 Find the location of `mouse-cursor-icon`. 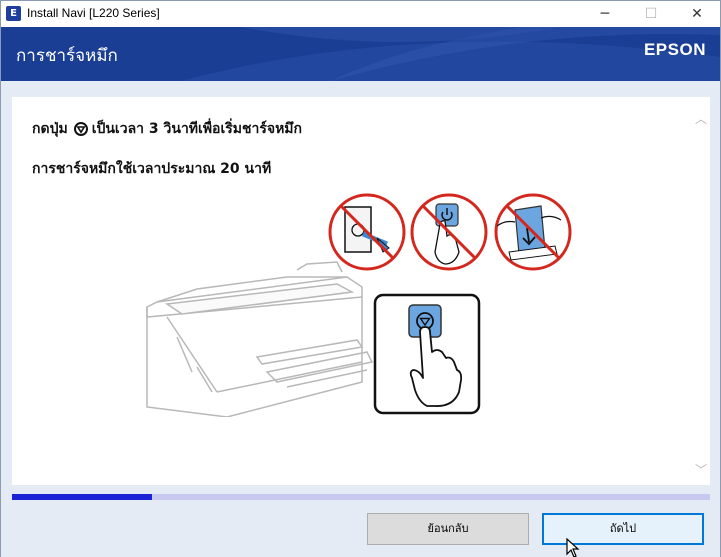

mouse-cursor-icon is located at coordinates (573, 547).